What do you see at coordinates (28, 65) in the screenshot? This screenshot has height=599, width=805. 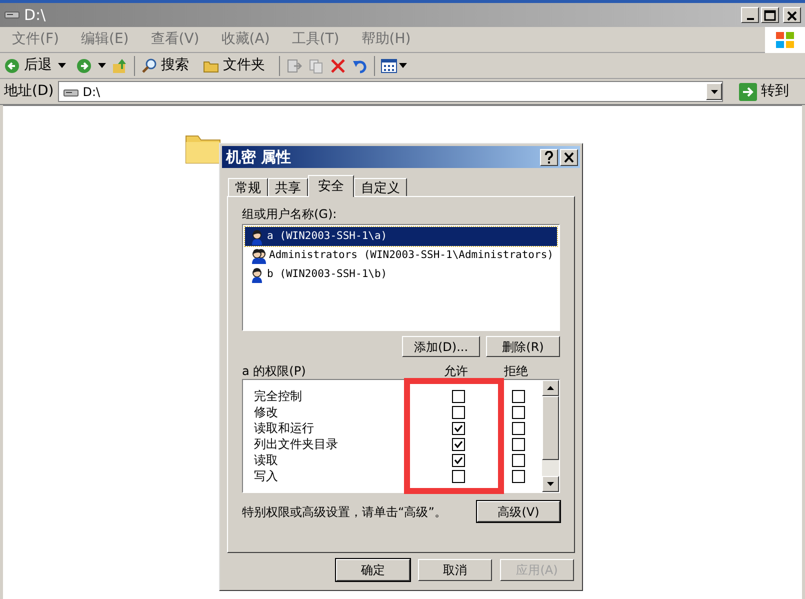 I see `back-button: 后退` at bounding box center [28, 65].